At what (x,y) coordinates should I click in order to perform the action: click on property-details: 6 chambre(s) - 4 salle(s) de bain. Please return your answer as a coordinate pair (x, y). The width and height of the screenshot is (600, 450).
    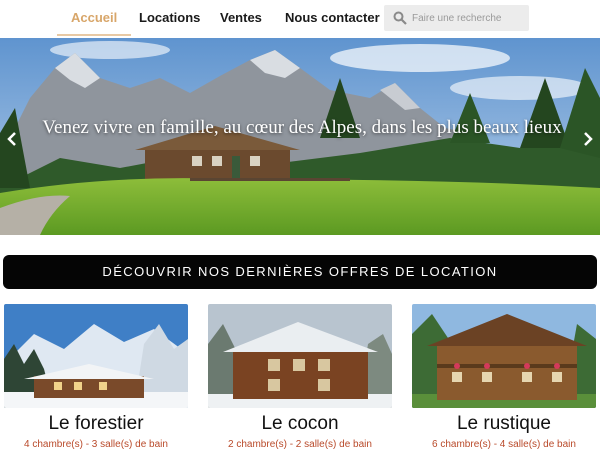
    Looking at the image, I should click on (504, 444).